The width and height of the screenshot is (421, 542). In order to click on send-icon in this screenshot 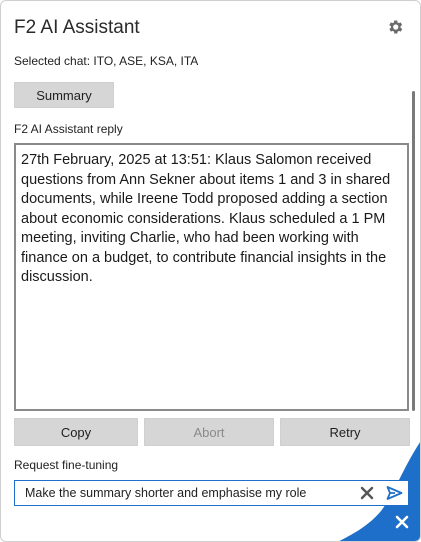, I will do `click(394, 493)`.